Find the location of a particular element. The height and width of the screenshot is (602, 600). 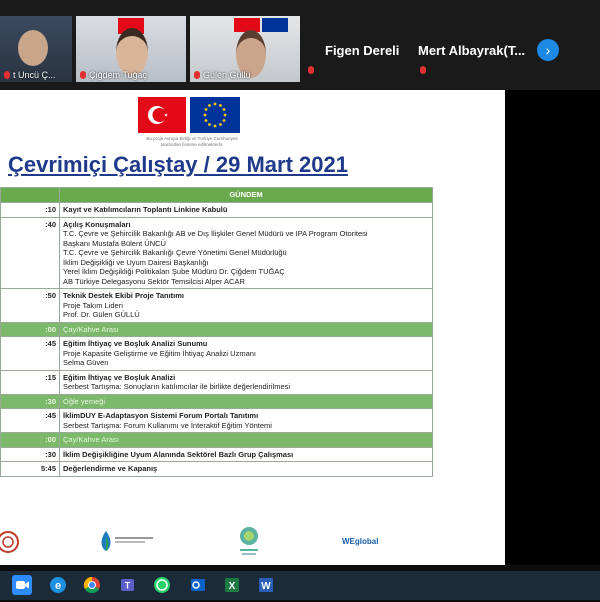

chrome-icon is located at coordinates (92, 585).